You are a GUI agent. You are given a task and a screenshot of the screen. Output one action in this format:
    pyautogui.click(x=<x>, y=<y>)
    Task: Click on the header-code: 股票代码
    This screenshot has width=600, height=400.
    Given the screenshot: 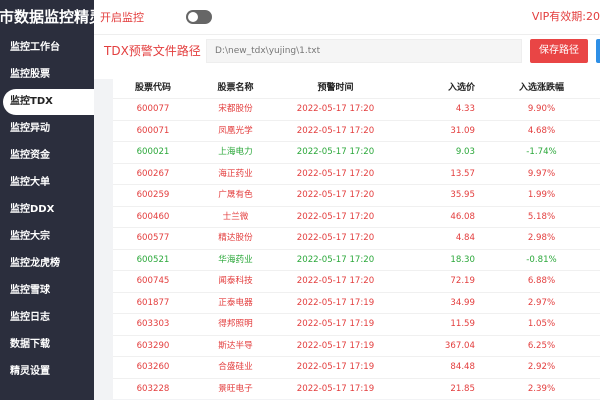 What is the action you would take?
    pyautogui.click(x=153, y=88)
    